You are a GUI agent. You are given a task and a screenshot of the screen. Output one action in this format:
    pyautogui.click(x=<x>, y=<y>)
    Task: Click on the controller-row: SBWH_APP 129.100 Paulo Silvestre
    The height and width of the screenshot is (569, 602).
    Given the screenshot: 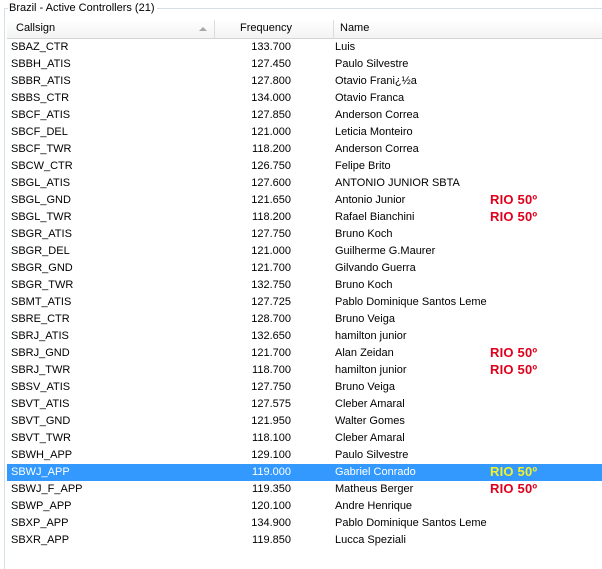 What is the action you would take?
    pyautogui.click(x=304, y=455)
    